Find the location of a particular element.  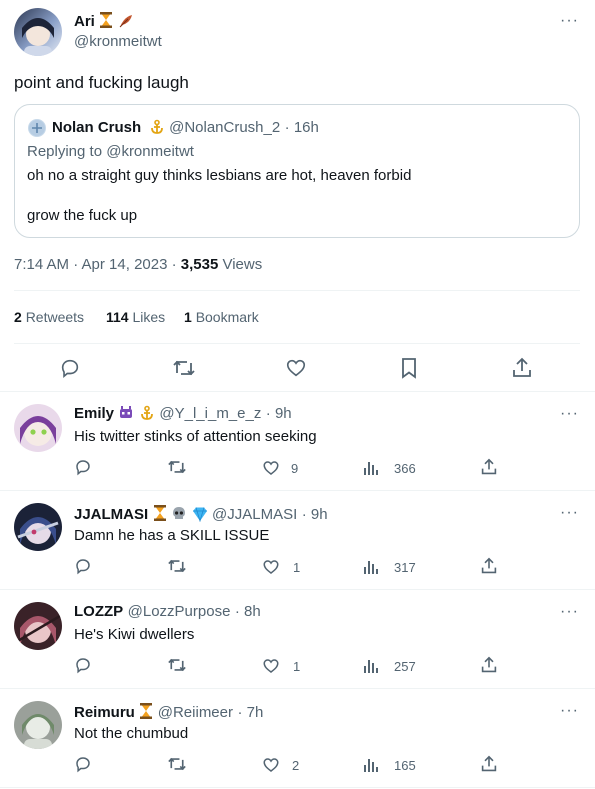

timestamp: 7:14 AM · Apr 14, 2023 · is located at coordinates (97, 264).